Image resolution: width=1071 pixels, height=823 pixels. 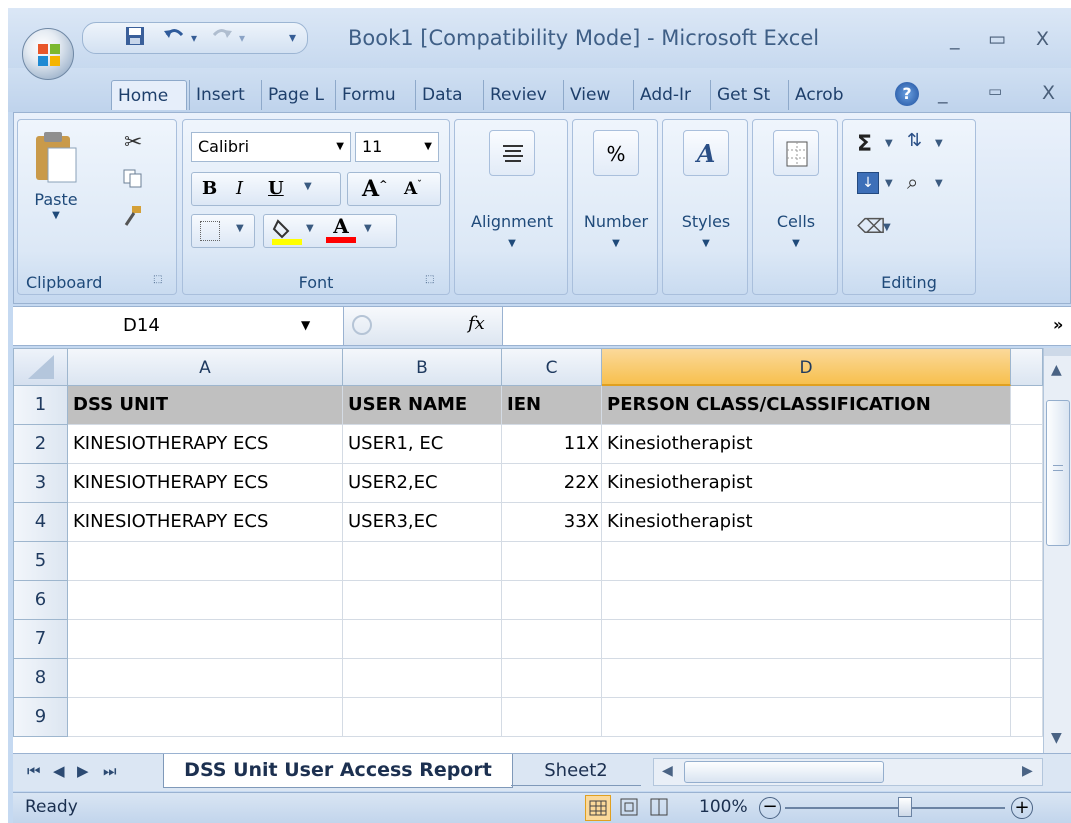 What do you see at coordinates (1057, 550) in the screenshot?
I see `vertical-scrollbar: ▲ ▼` at bounding box center [1057, 550].